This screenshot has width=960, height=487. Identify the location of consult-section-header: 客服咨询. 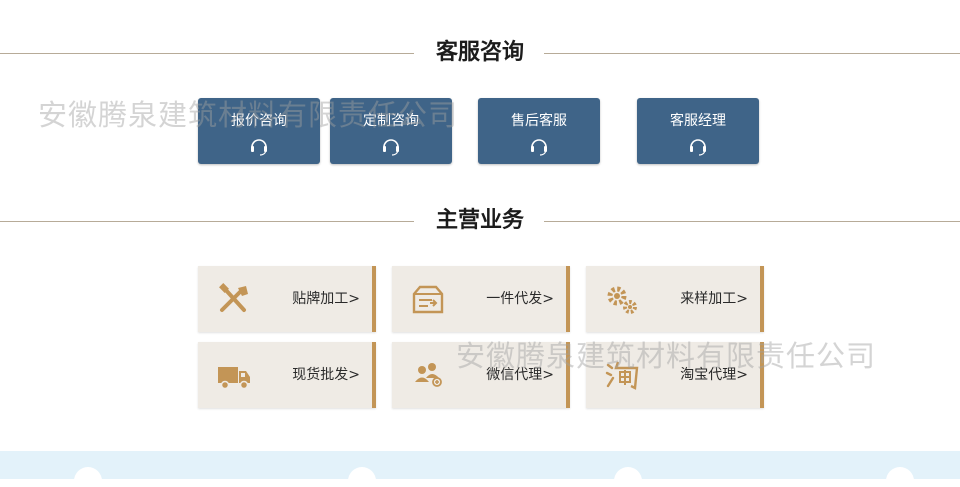
(480, 53).